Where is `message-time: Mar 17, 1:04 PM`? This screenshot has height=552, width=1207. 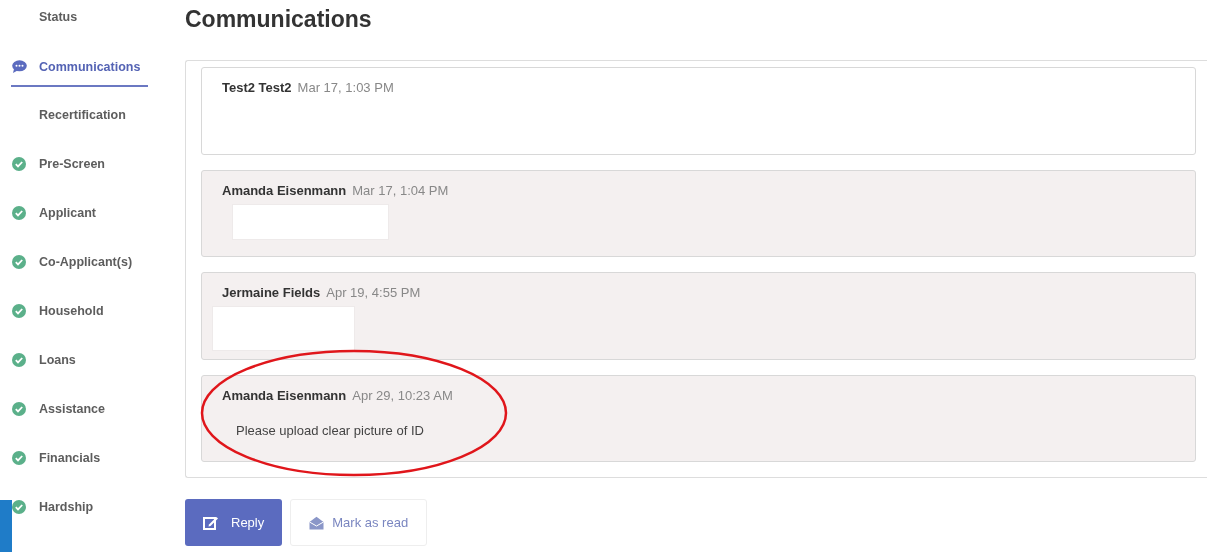 message-time: Mar 17, 1:04 PM is located at coordinates (400, 190).